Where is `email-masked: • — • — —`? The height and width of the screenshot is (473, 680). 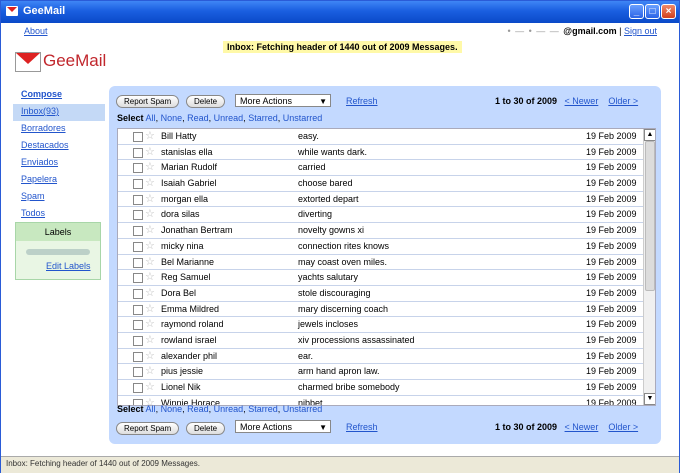 email-masked: • — • — — is located at coordinates (535, 31).